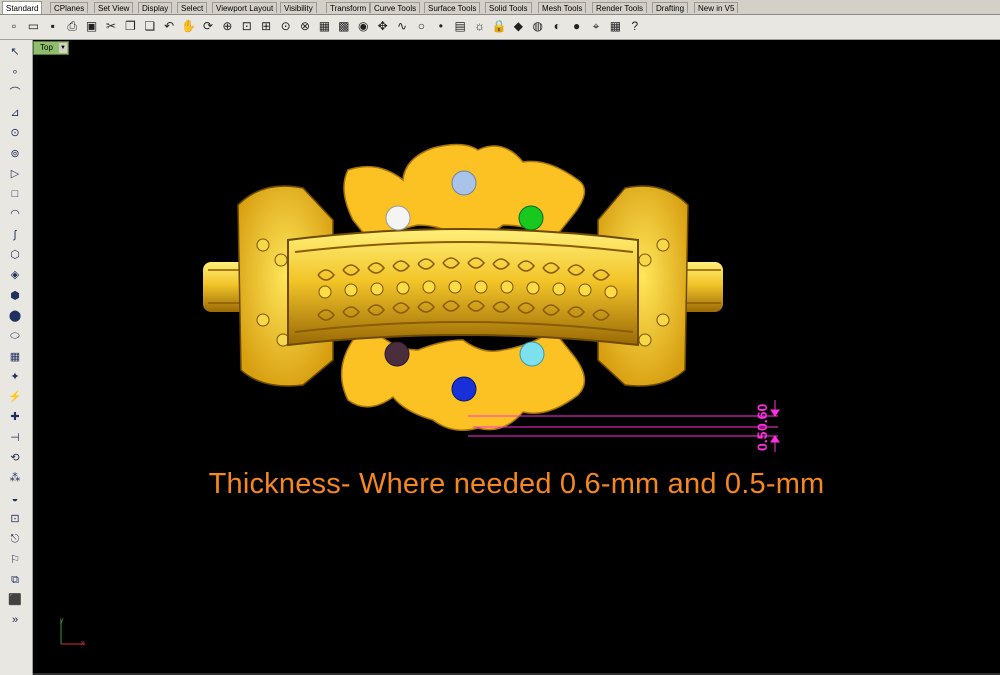 Image resolution: width=1000 pixels, height=675 pixels. I want to click on mesh-icon: ▦, so click(15, 357).